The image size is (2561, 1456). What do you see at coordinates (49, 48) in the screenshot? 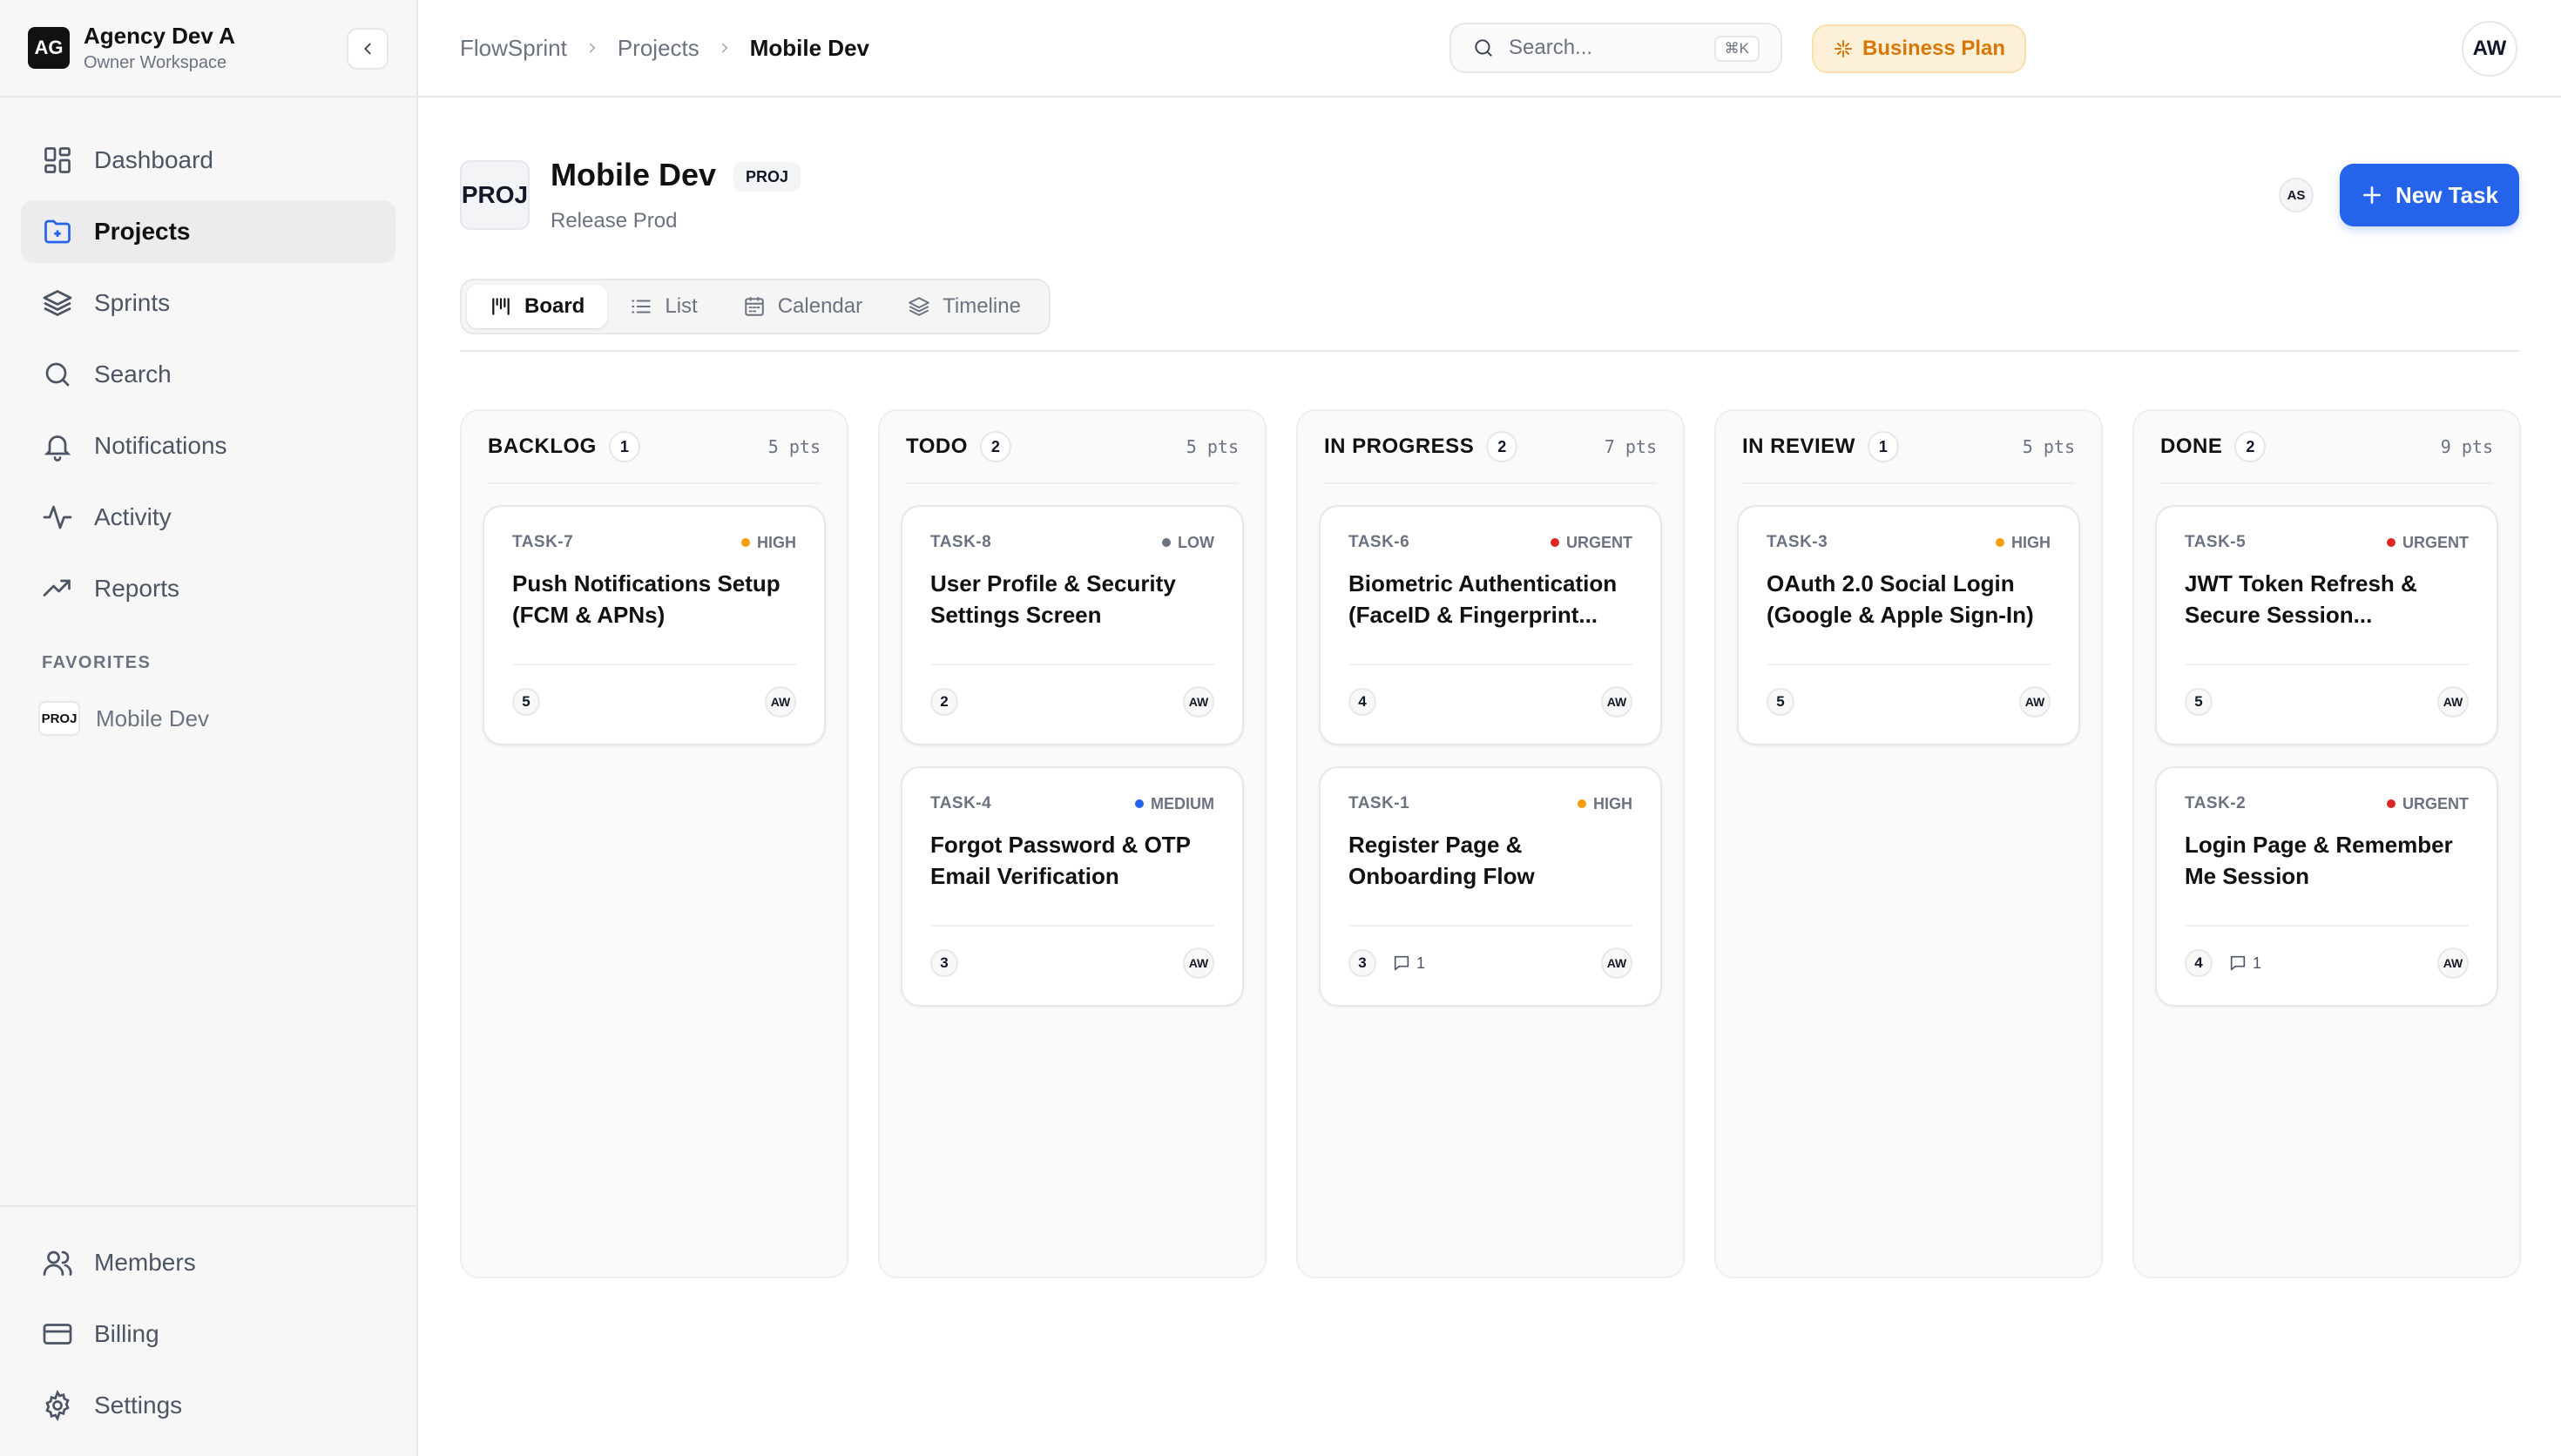
I see `workspace-logo: AG` at bounding box center [49, 48].